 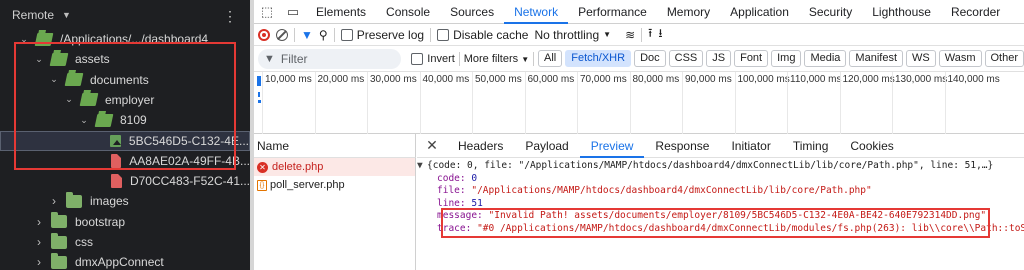 What do you see at coordinates (867, 103) in the screenshot?
I see `timeline-tick-label: 120,000 ms` at bounding box center [867, 103].